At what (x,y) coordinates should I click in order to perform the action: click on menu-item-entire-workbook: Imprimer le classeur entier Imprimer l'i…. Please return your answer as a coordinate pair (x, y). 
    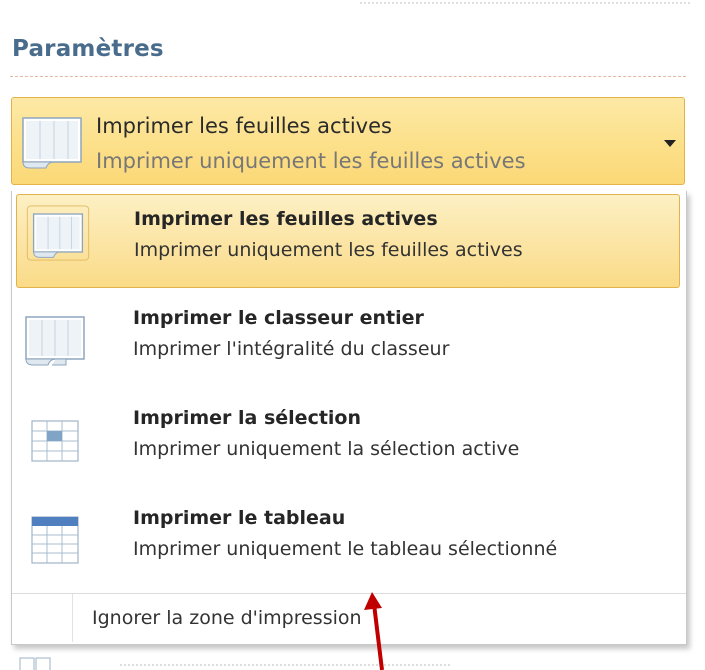
    Looking at the image, I should click on (347, 339).